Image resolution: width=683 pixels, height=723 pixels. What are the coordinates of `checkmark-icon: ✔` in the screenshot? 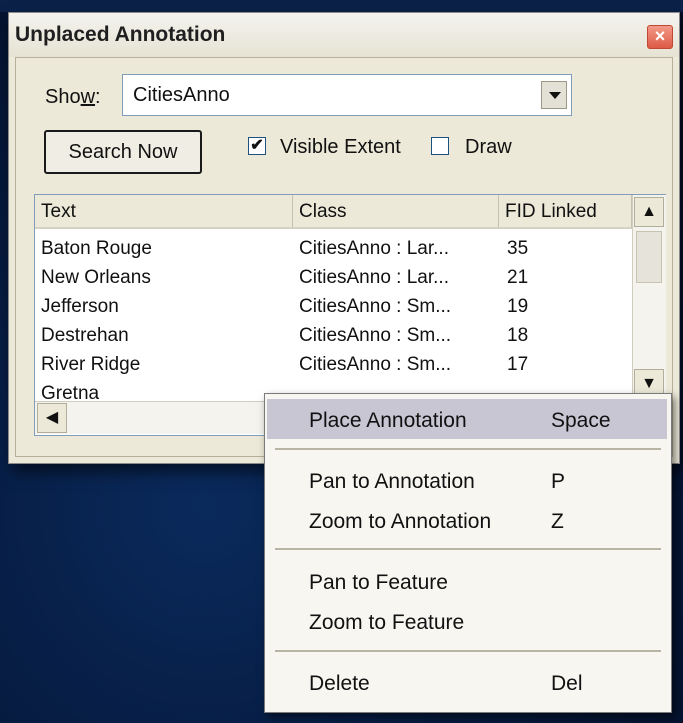 It's located at (257, 145).